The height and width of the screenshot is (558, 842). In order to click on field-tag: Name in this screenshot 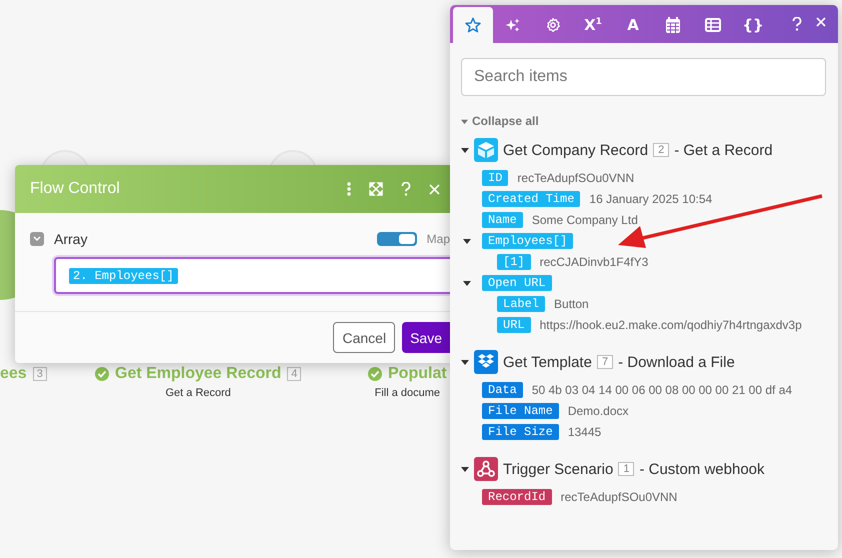, I will do `click(502, 220)`.